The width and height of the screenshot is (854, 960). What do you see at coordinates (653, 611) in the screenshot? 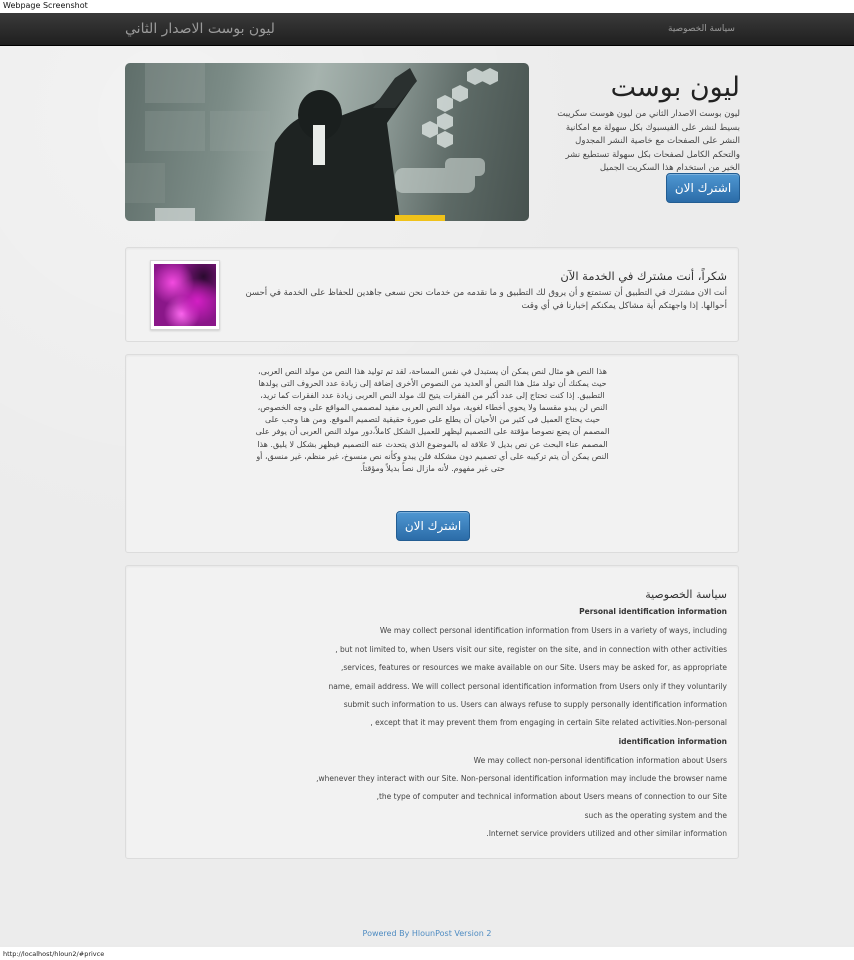
I see `privacy-heading: Personal identification information` at bounding box center [653, 611].